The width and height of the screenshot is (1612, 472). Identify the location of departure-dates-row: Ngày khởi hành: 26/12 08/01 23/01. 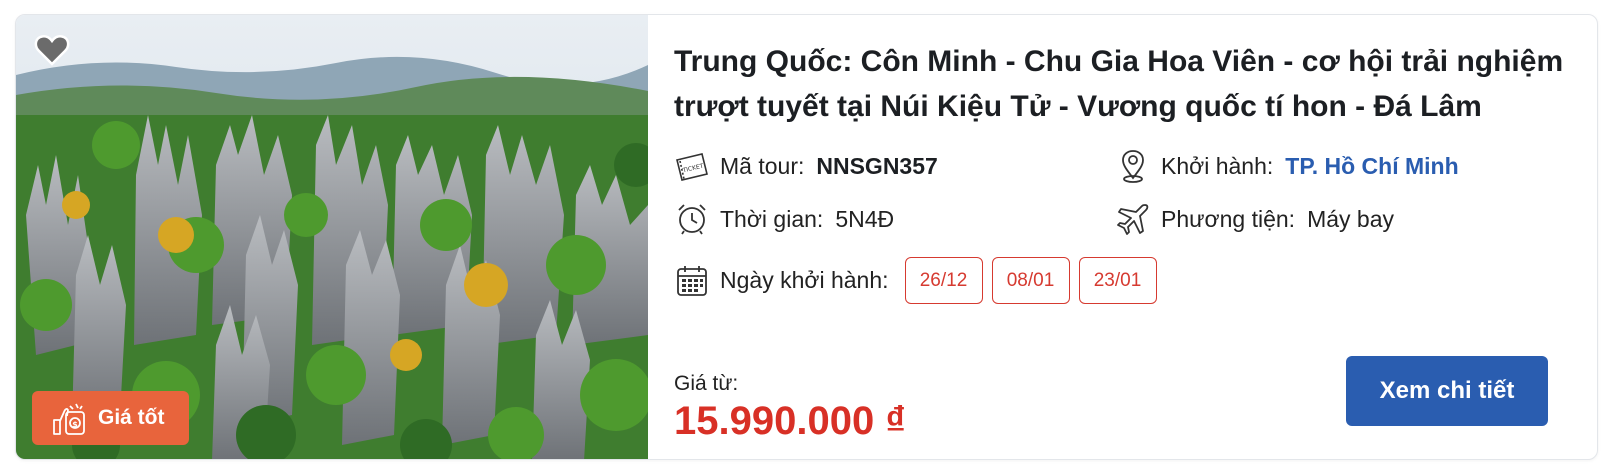
(920, 280).